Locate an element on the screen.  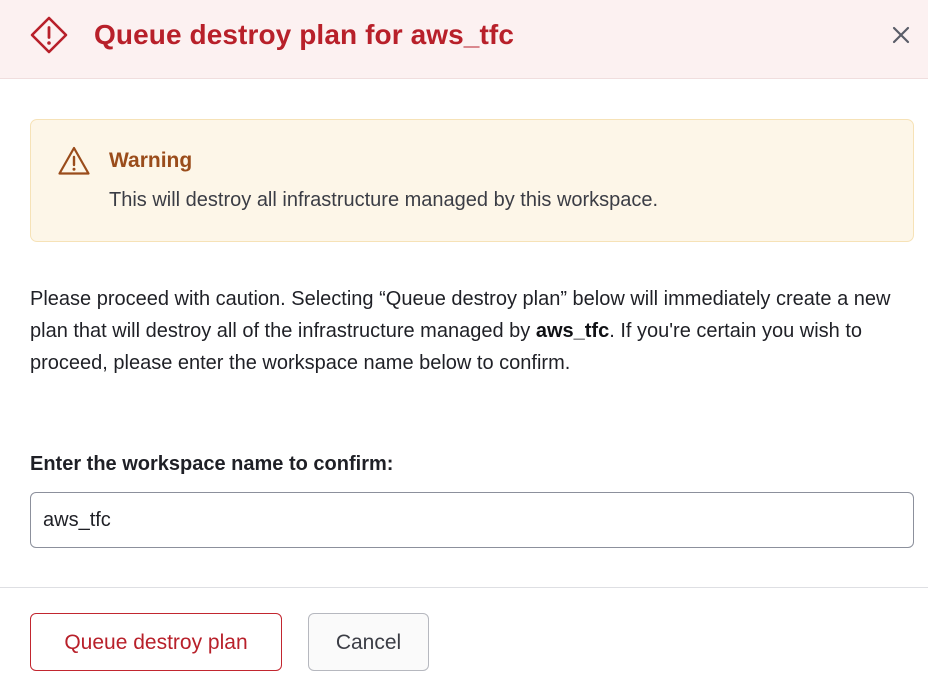
confirm-field-label: Enter the workspace name to confirm: is located at coordinates (212, 464).